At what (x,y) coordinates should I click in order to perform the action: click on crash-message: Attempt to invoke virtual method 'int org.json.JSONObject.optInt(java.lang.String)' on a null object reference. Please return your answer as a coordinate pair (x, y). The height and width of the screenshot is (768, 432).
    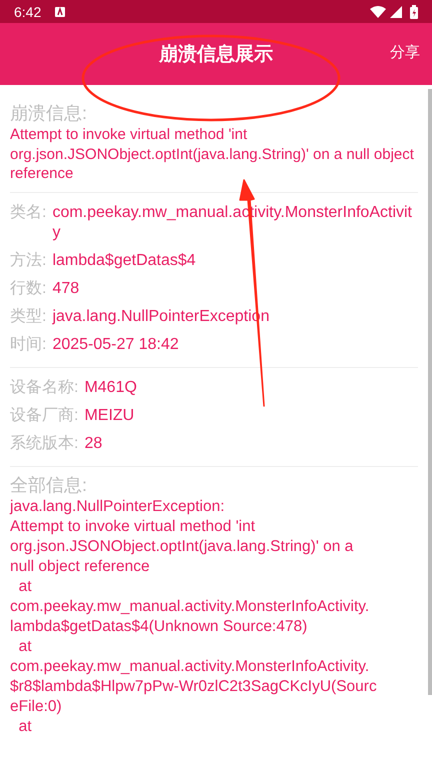
    Looking at the image, I should click on (212, 154).